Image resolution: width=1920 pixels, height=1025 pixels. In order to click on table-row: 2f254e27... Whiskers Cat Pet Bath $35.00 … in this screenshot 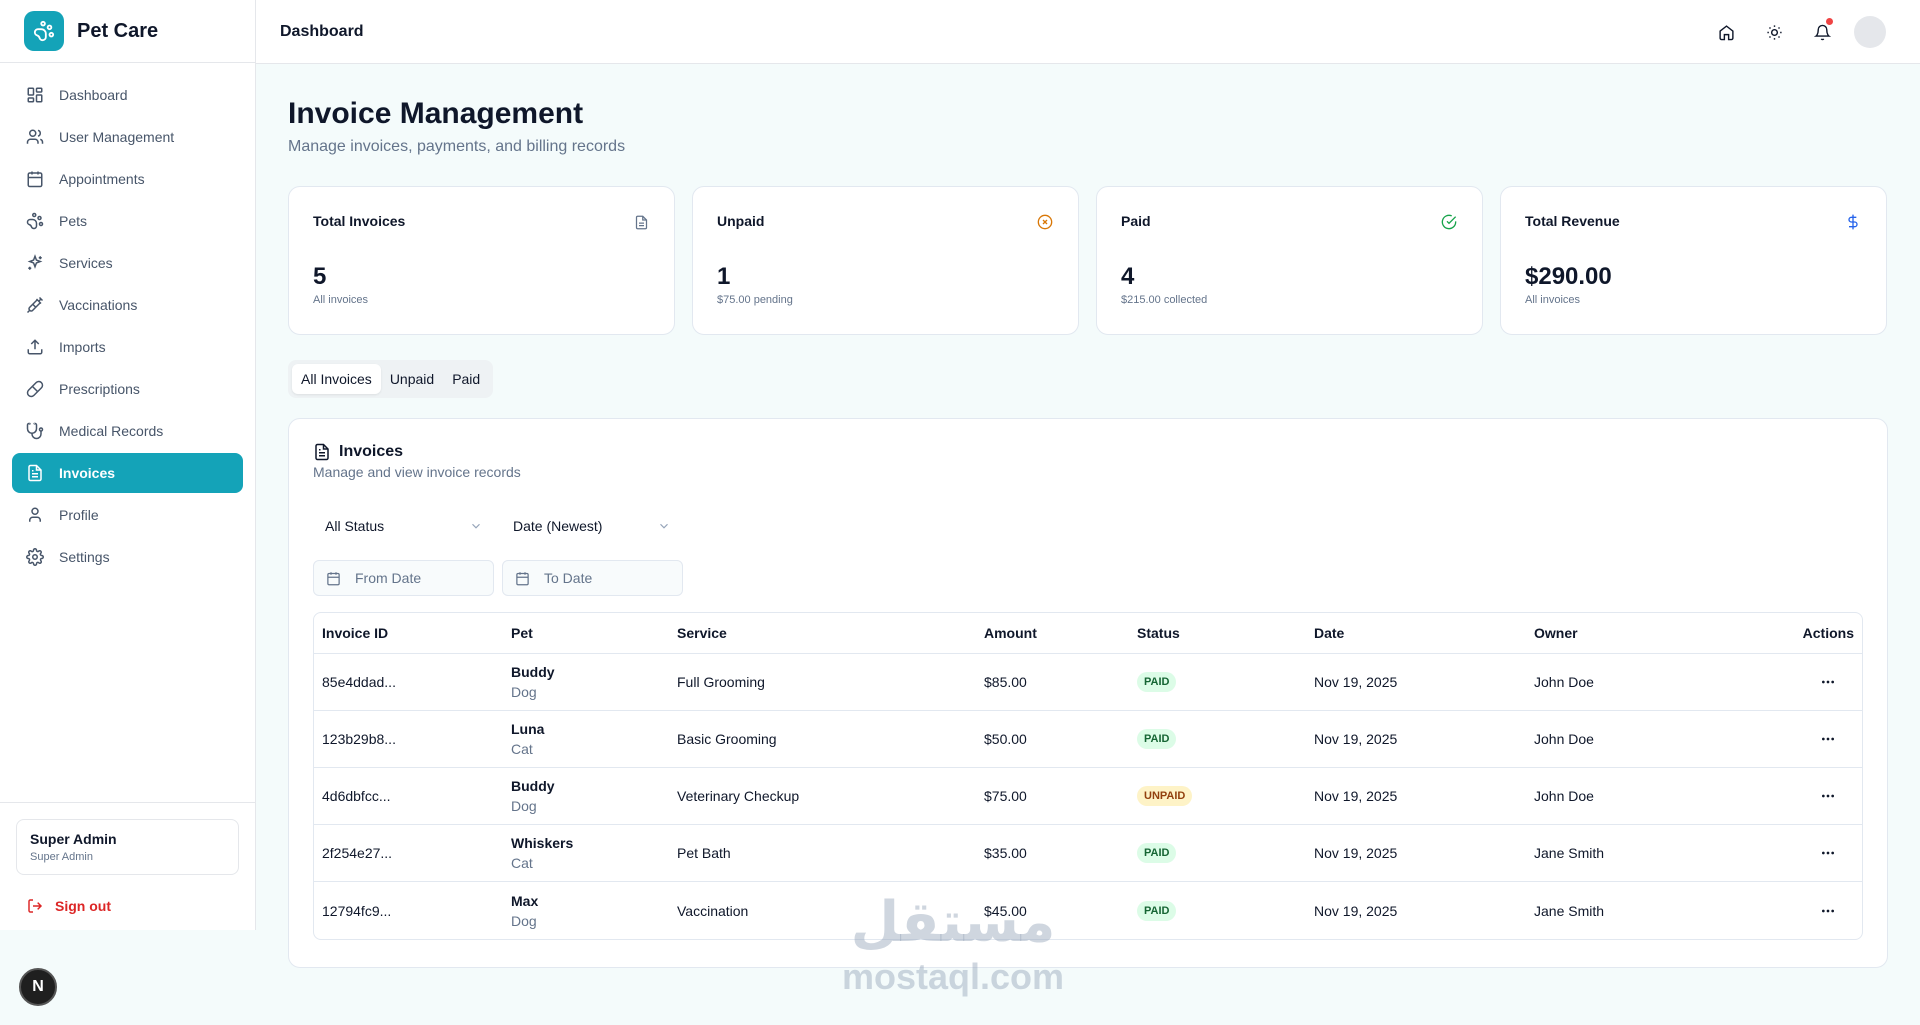, I will do `click(1088, 853)`.